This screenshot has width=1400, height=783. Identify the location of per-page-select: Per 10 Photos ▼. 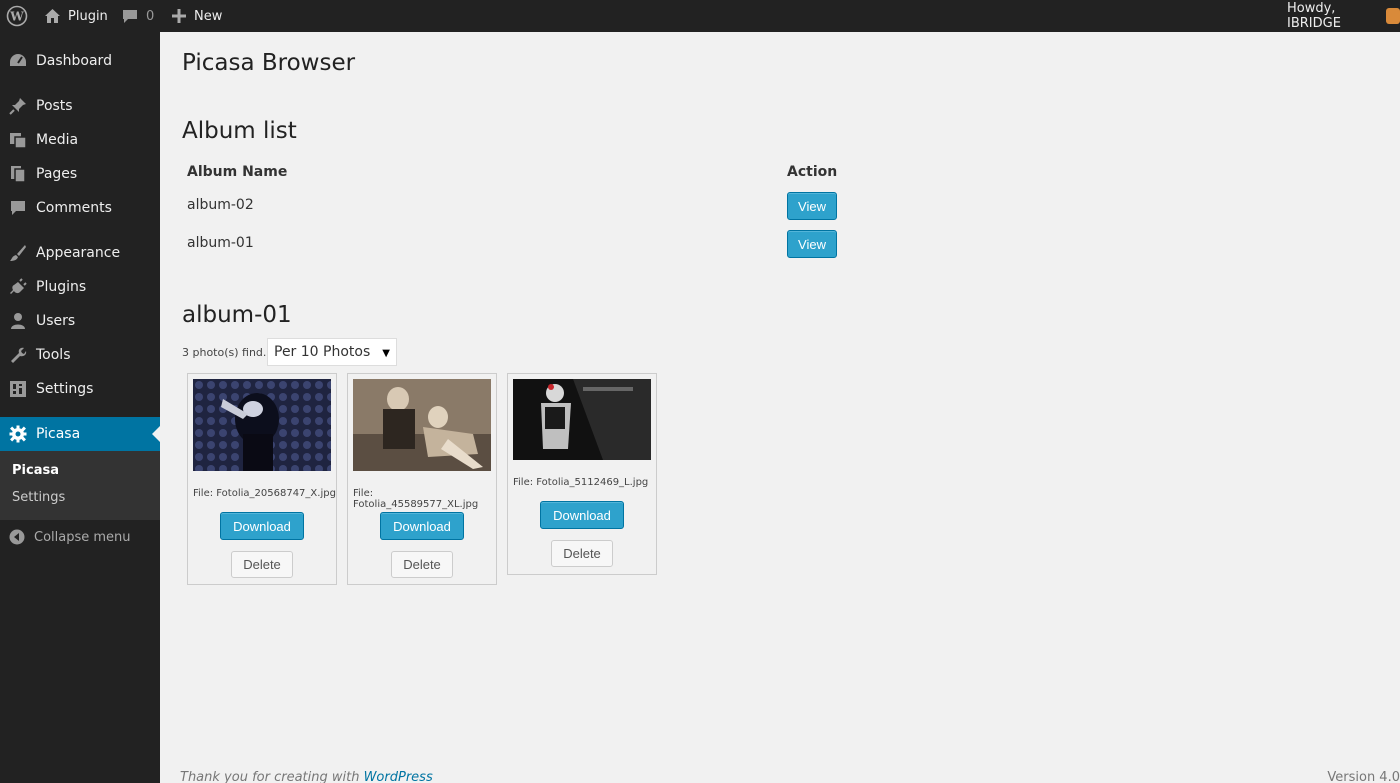
(332, 352).